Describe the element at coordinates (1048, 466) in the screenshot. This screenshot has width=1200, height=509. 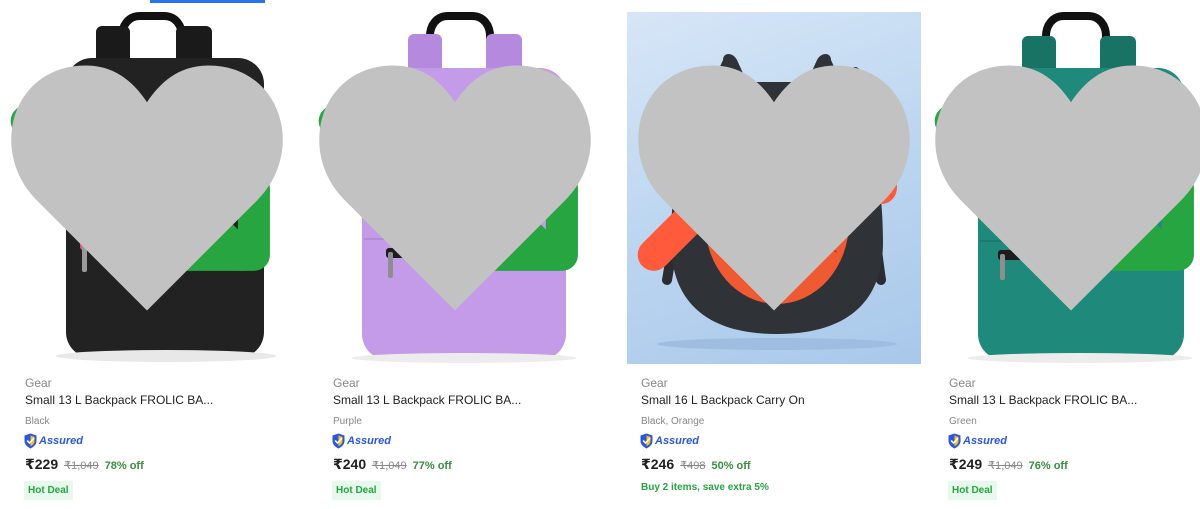
I see `discount-percent: 76% off` at that location.